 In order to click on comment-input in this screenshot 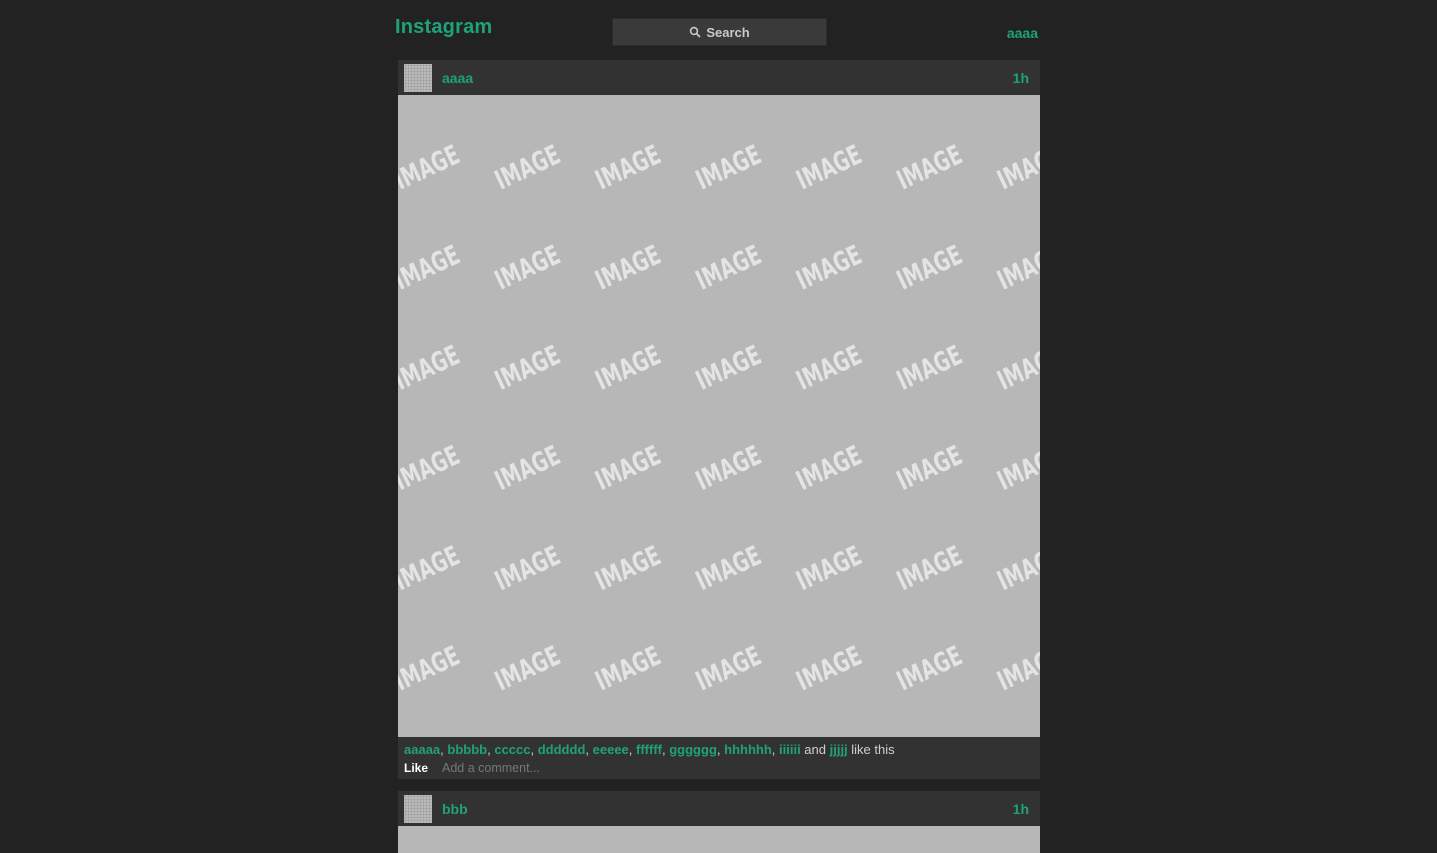, I will do `click(642, 767)`.